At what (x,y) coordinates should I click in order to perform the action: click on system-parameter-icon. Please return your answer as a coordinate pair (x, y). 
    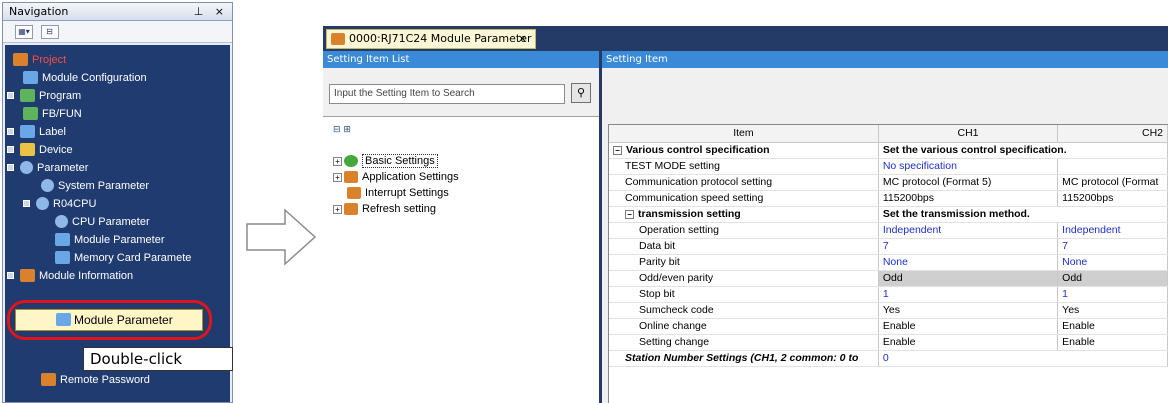
    Looking at the image, I should click on (47, 185).